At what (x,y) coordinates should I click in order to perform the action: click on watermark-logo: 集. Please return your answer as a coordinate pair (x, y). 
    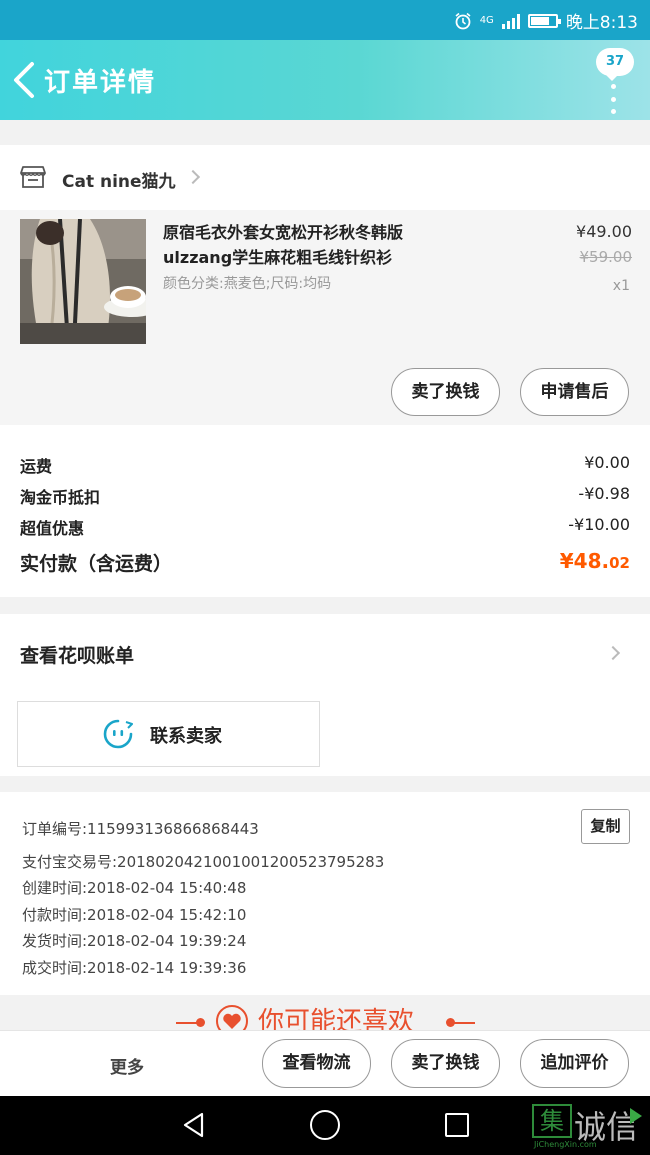
    Looking at the image, I should click on (552, 1121).